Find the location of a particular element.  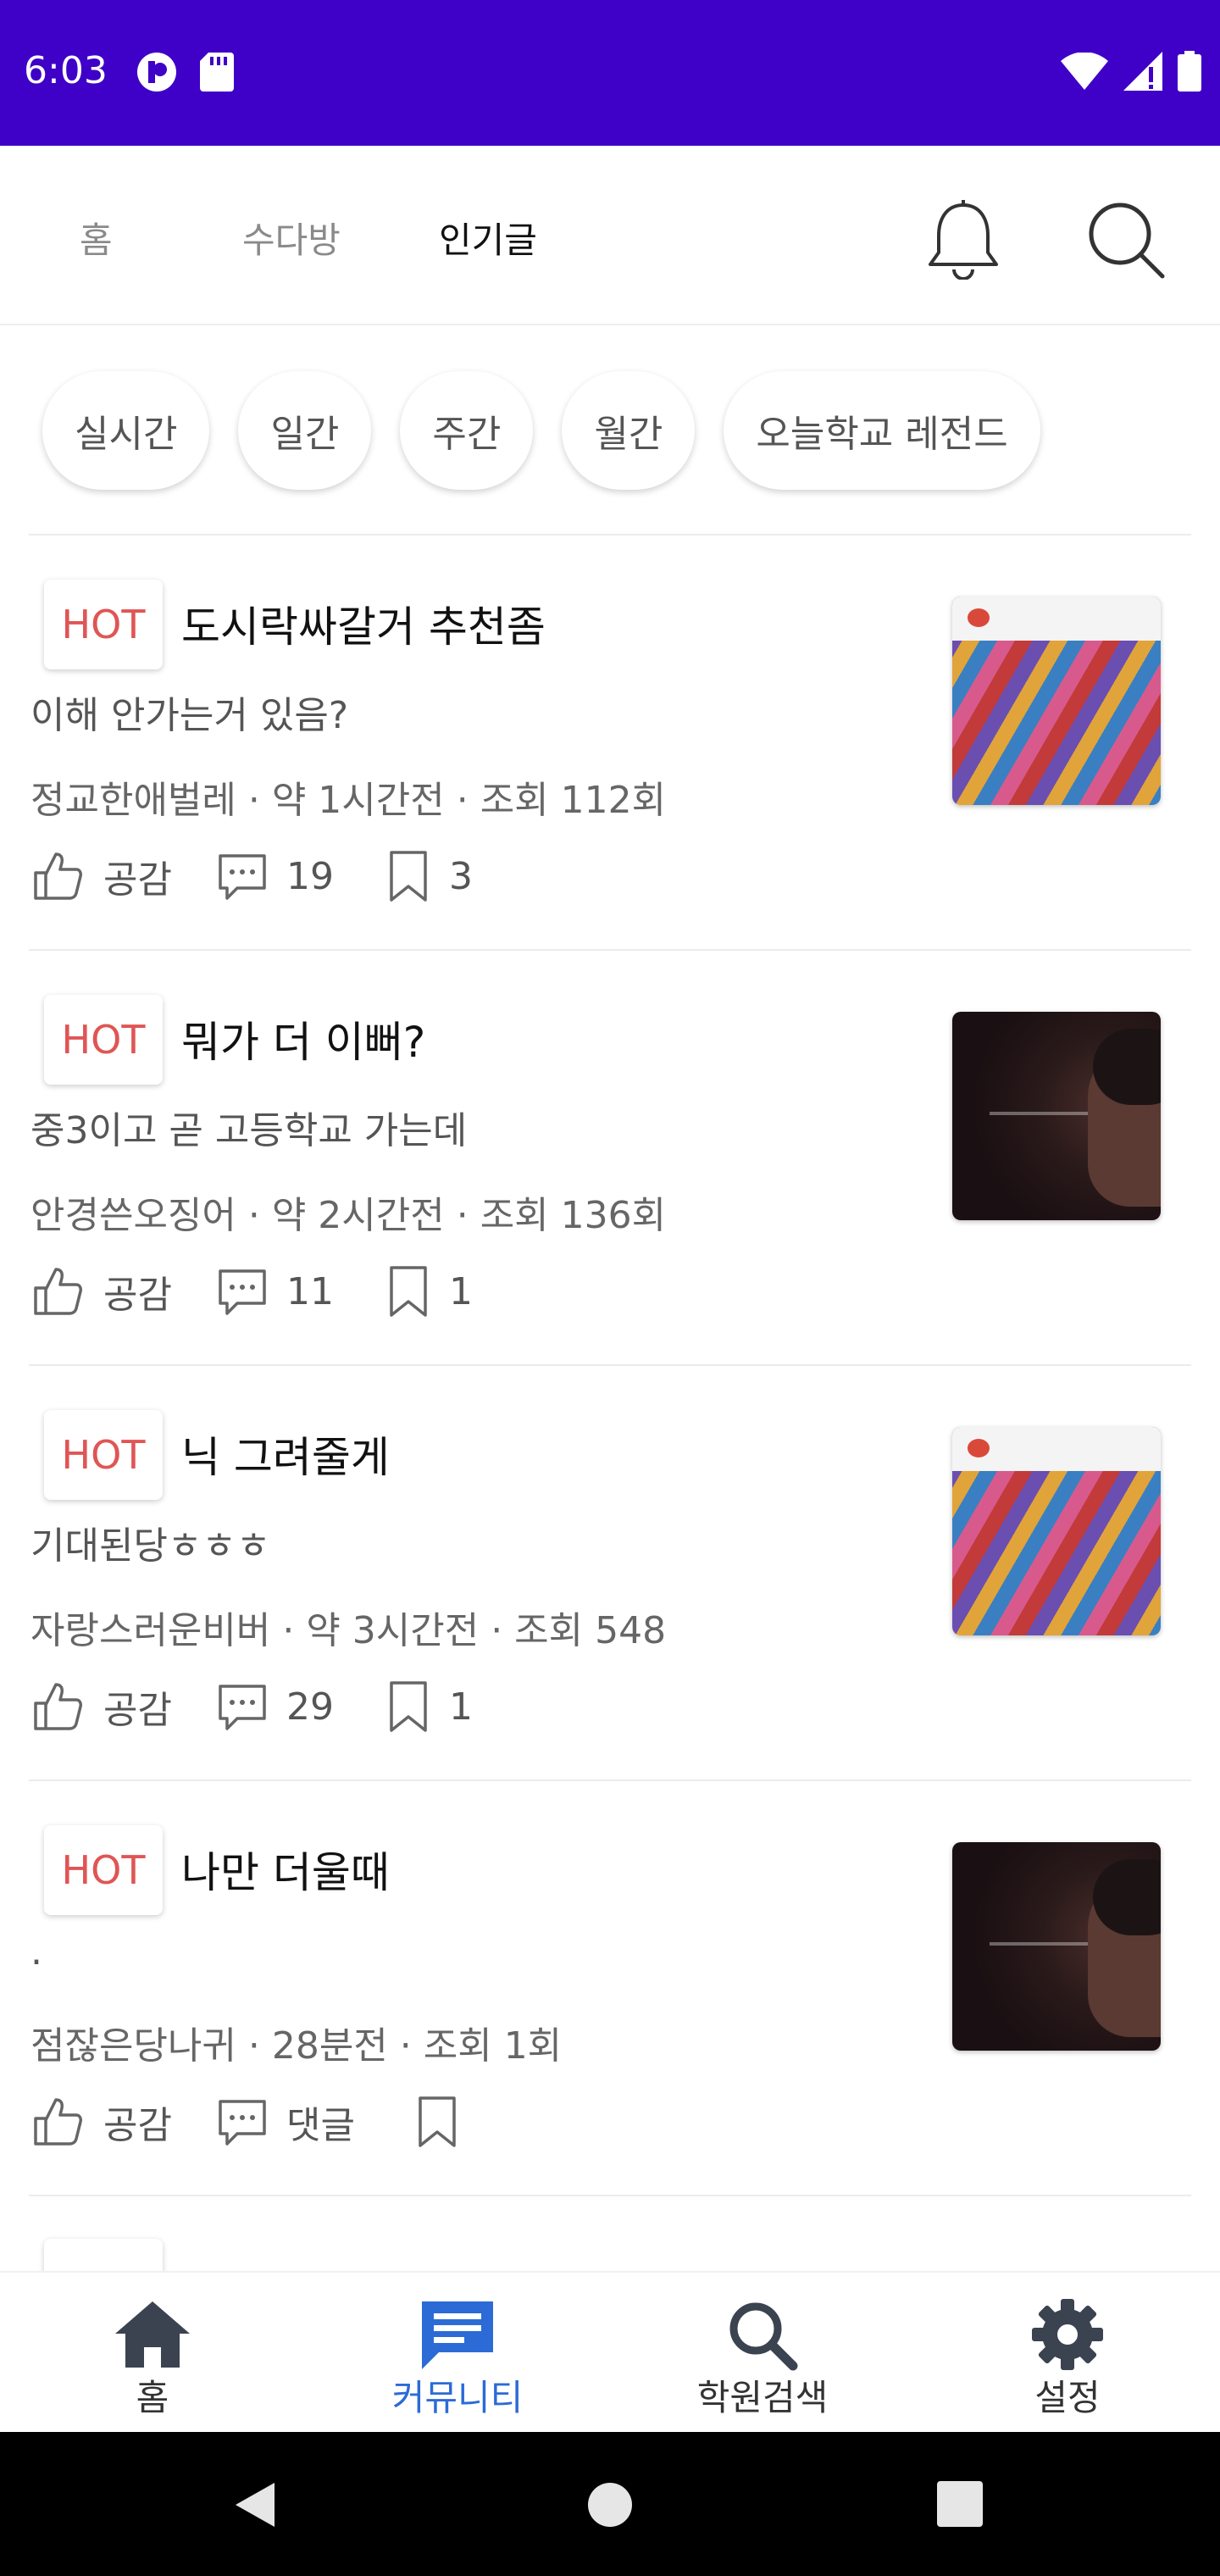

status-left-icons is located at coordinates (185, 74).